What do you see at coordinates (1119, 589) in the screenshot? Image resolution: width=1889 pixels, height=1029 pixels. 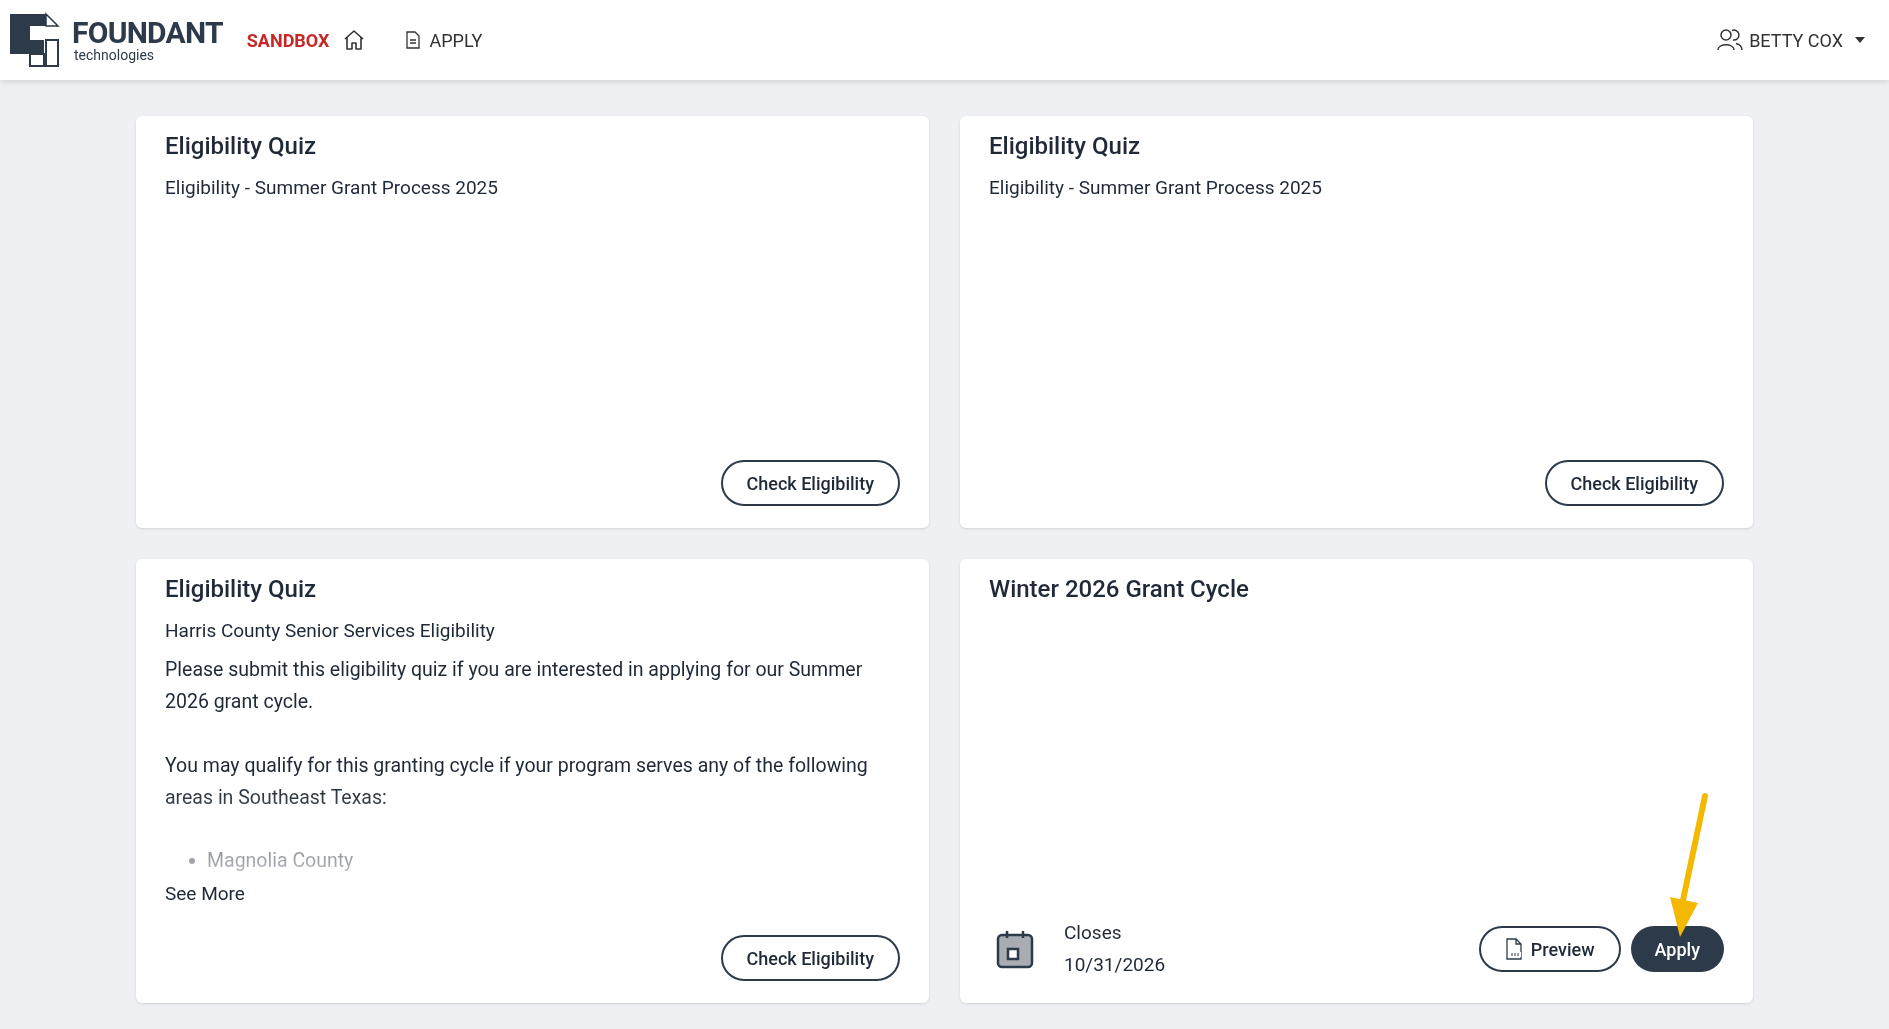 I see `card-title: Winter 2026 Grant Cycle` at bounding box center [1119, 589].